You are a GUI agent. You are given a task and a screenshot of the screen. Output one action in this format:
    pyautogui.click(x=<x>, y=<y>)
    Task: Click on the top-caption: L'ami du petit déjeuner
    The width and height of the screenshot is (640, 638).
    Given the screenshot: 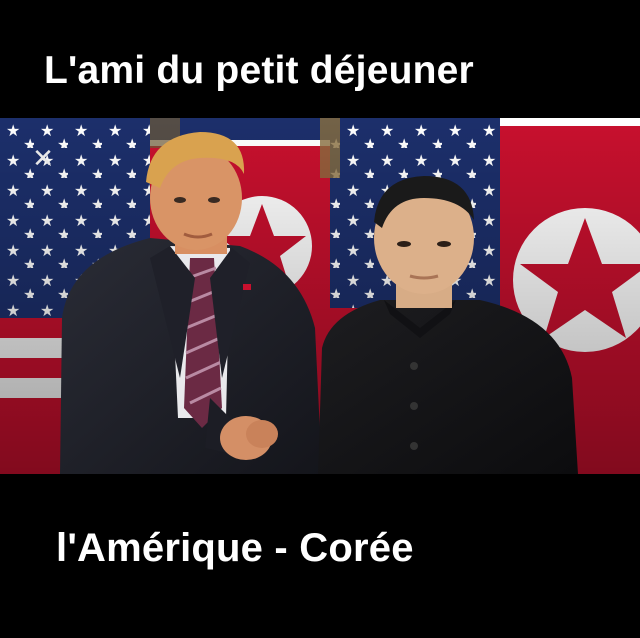 What is the action you would take?
    pyautogui.click(x=259, y=70)
    